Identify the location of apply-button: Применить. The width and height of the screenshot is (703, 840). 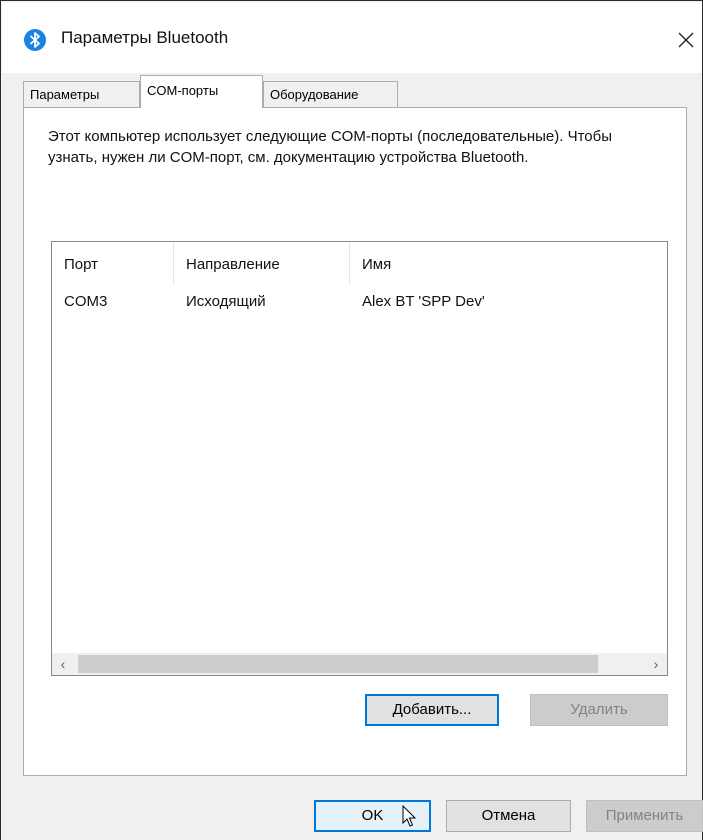
(644, 816).